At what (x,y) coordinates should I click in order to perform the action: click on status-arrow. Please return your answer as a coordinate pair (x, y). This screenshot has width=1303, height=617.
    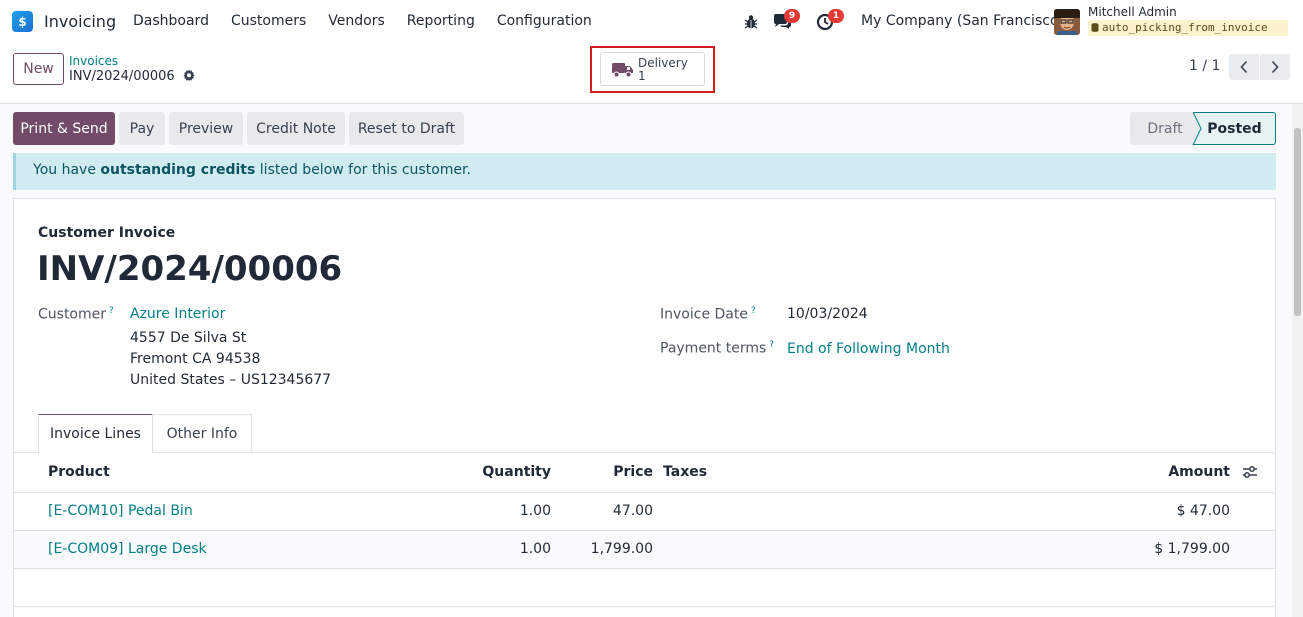
    Looking at the image, I should click on (1196, 128).